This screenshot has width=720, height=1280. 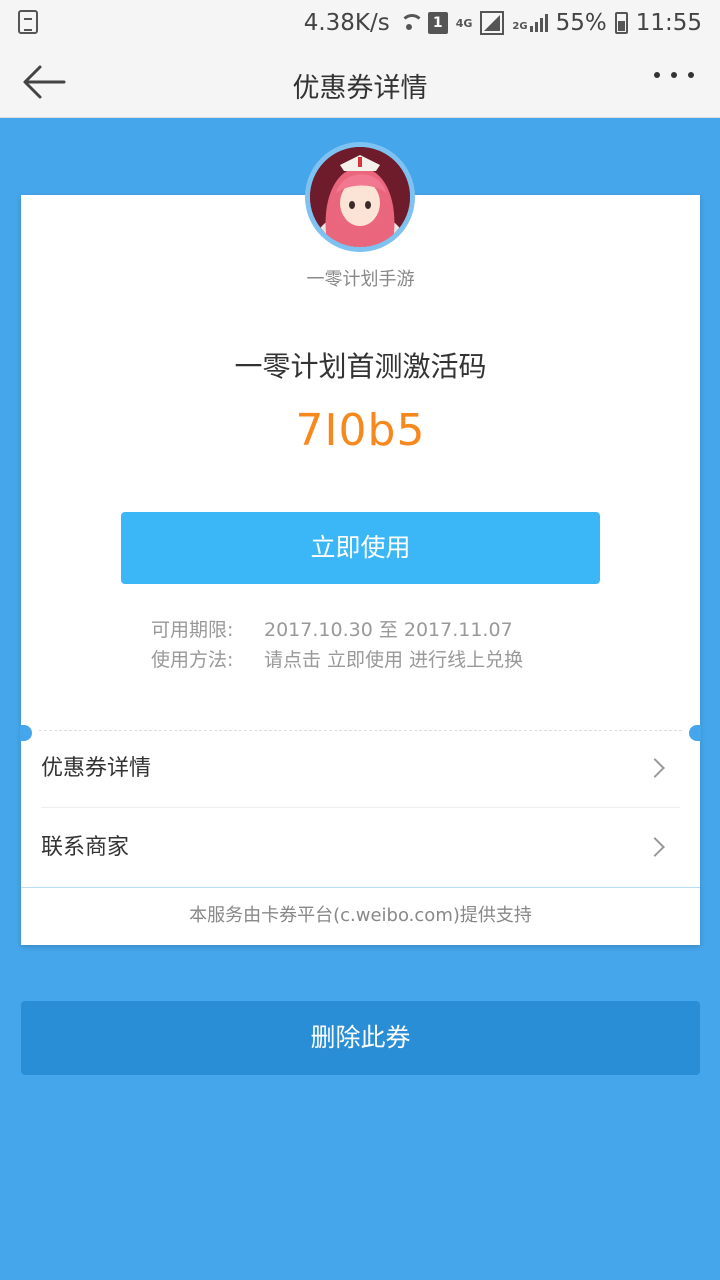 I want to click on delete-coupon-button: 删除此券, so click(x=360, y=1038).